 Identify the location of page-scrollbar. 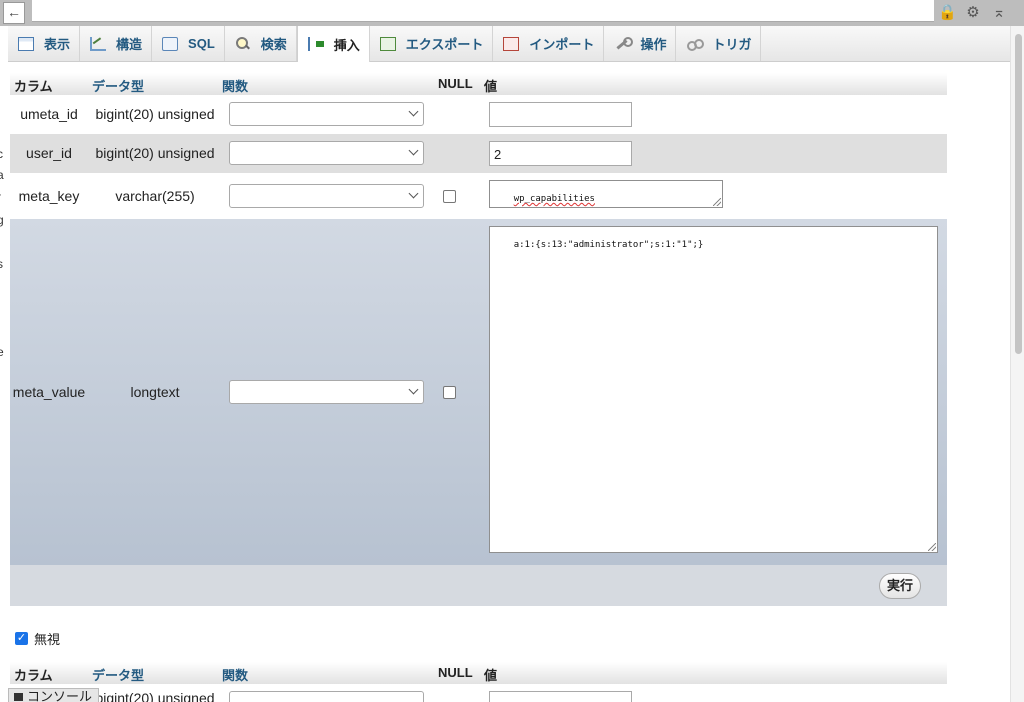
(1017, 364).